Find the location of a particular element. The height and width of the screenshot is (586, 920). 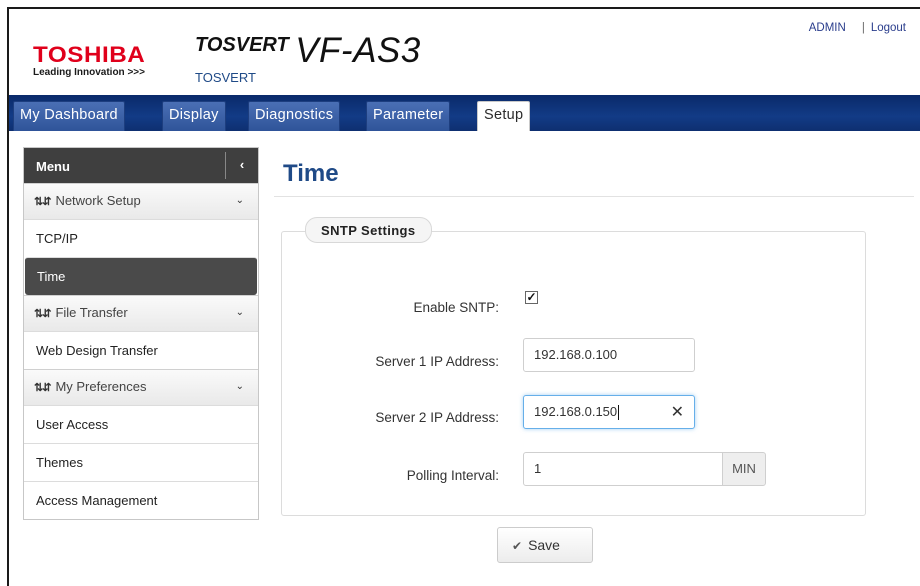

product-name: TOSVERT VF-AS3 is located at coordinates (308, 51).